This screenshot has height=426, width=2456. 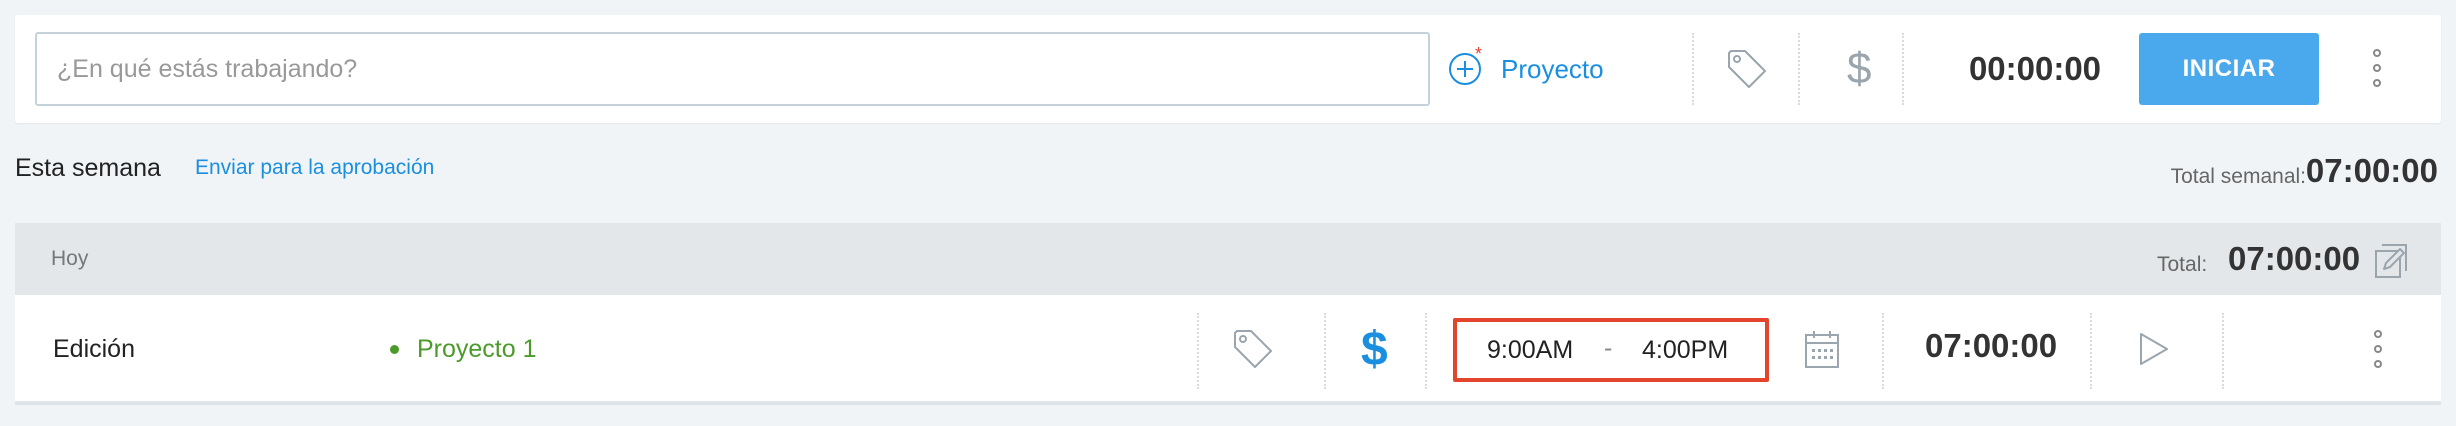 I want to click on project-color-dot, so click(x=394, y=349).